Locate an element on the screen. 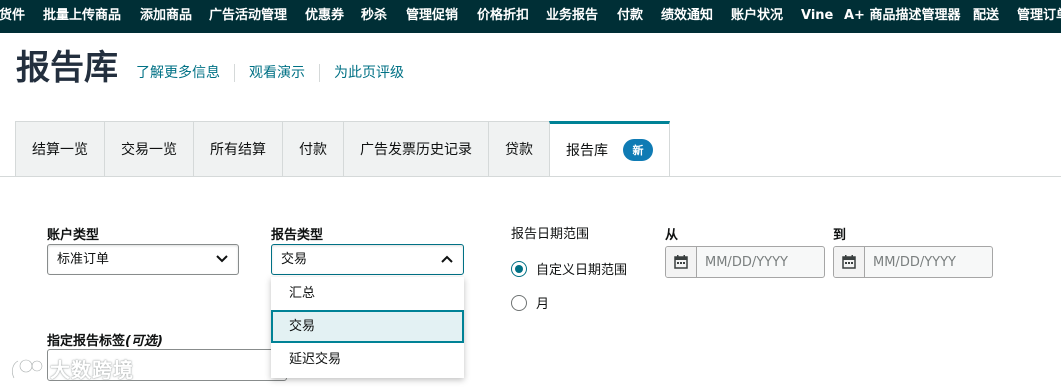  to-date-field is located at coordinates (913, 262).